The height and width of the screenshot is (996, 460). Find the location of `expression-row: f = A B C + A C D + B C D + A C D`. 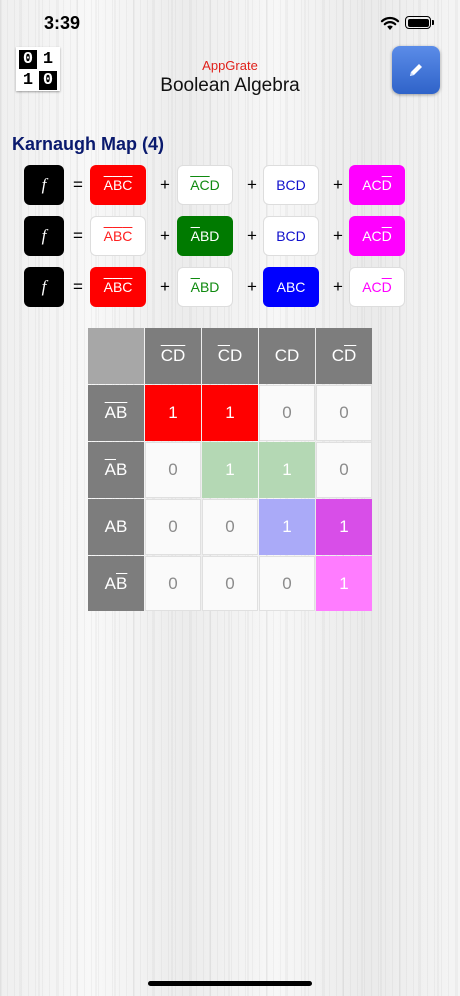

expression-row: f = A B C + A C D + B C D + A C D is located at coordinates (230, 186).